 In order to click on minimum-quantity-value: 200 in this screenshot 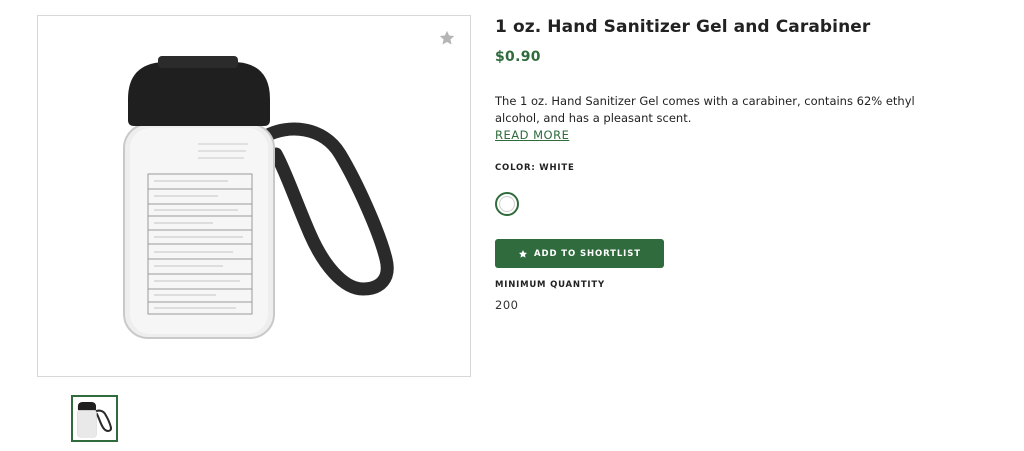, I will do `click(507, 305)`.